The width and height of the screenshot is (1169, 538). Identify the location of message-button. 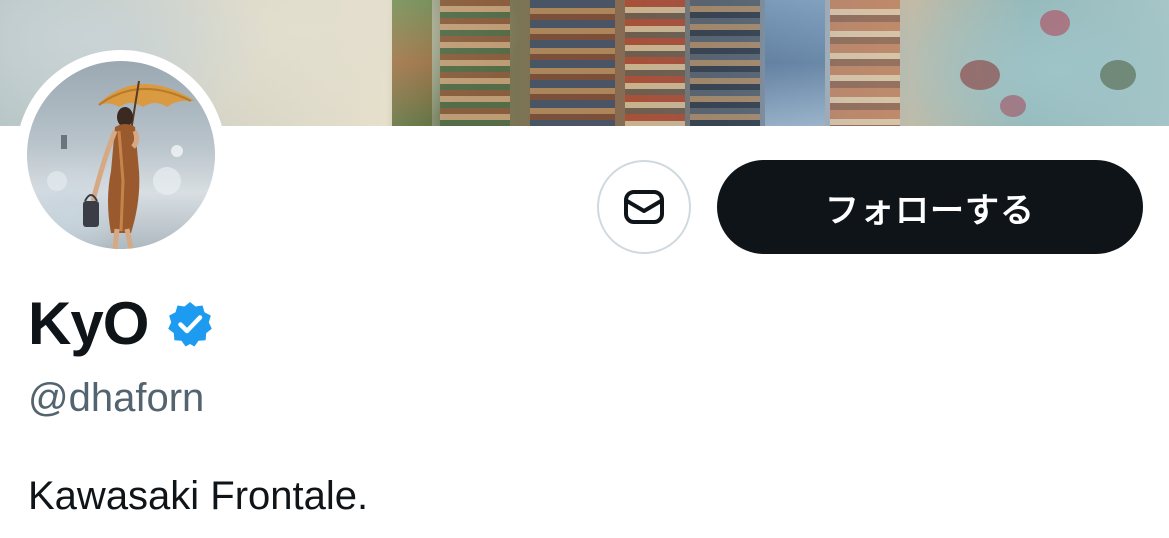
(644, 207).